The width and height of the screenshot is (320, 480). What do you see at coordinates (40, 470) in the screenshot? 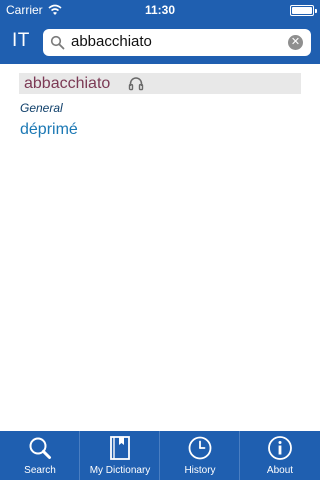
I see `tab-label: Search` at bounding box center [40, 470].